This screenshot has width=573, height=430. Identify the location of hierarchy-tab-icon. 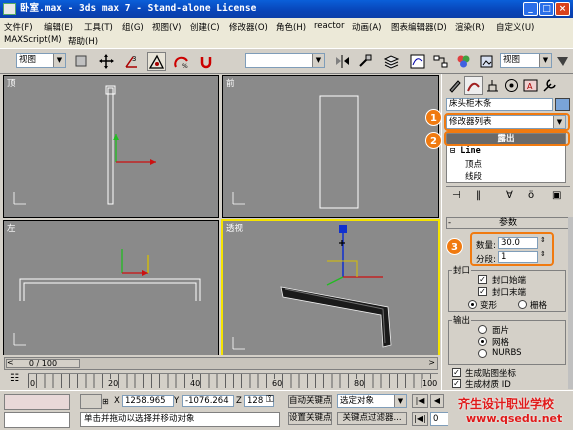
(492, 85).